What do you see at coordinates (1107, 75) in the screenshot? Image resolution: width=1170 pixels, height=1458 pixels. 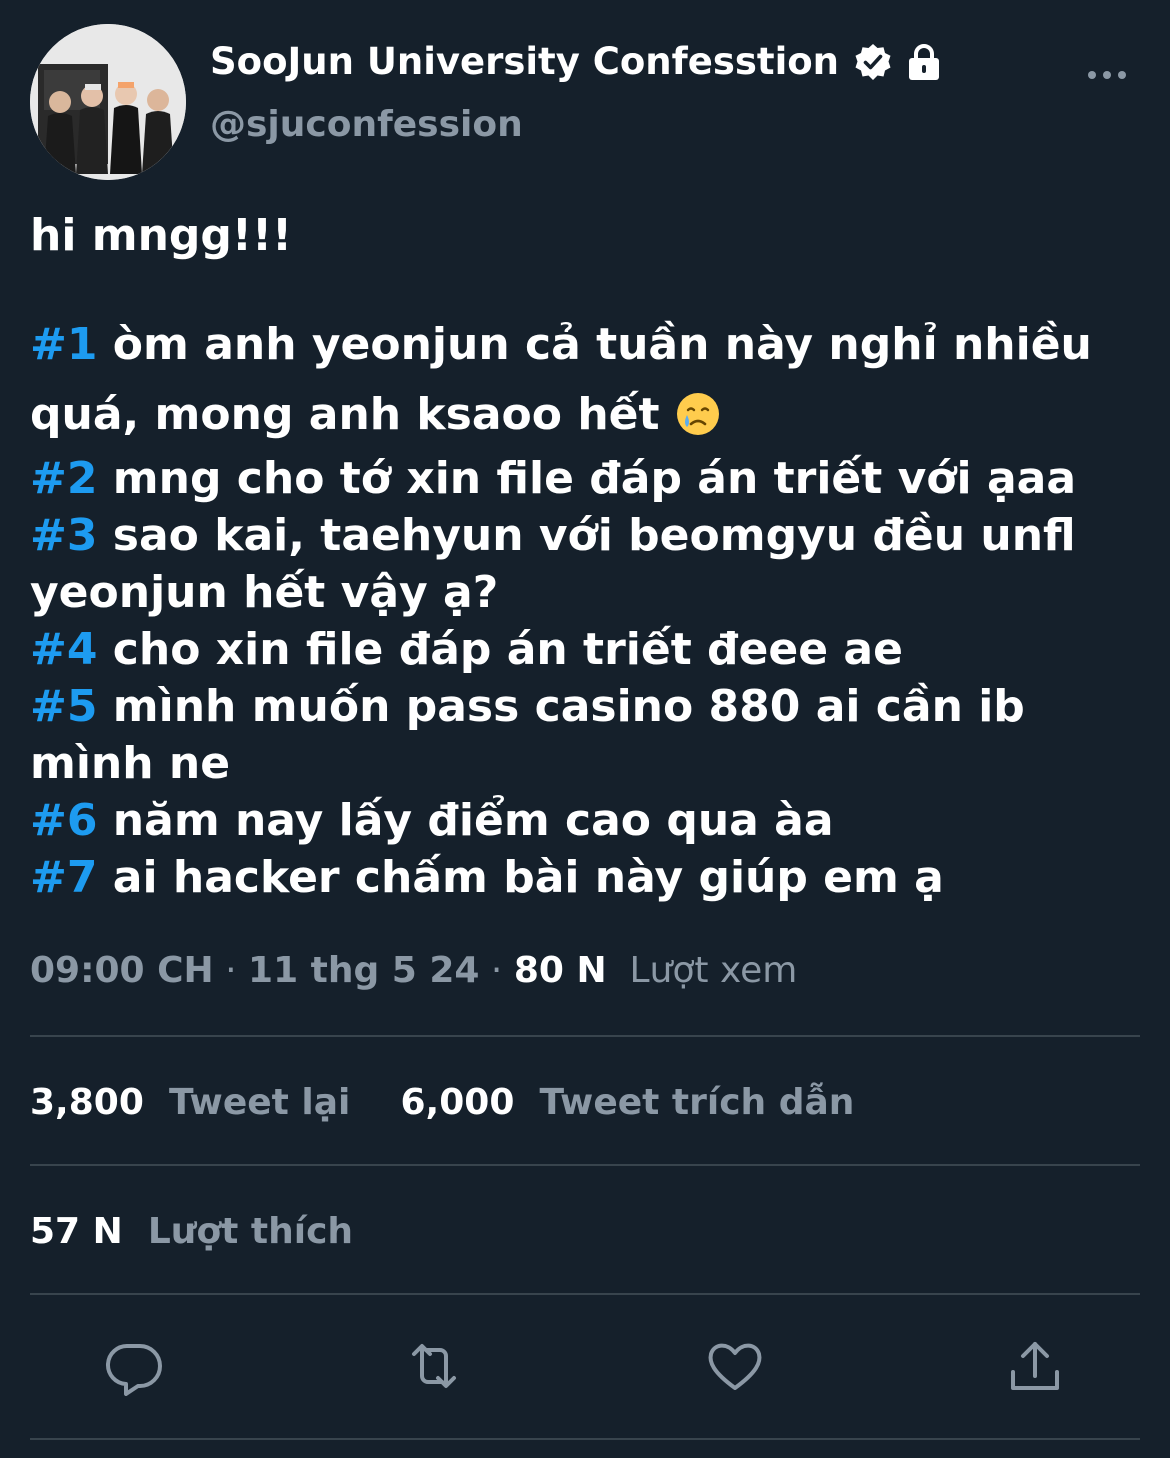 I see `more-options-icon` at bounding box center [1107, 75].